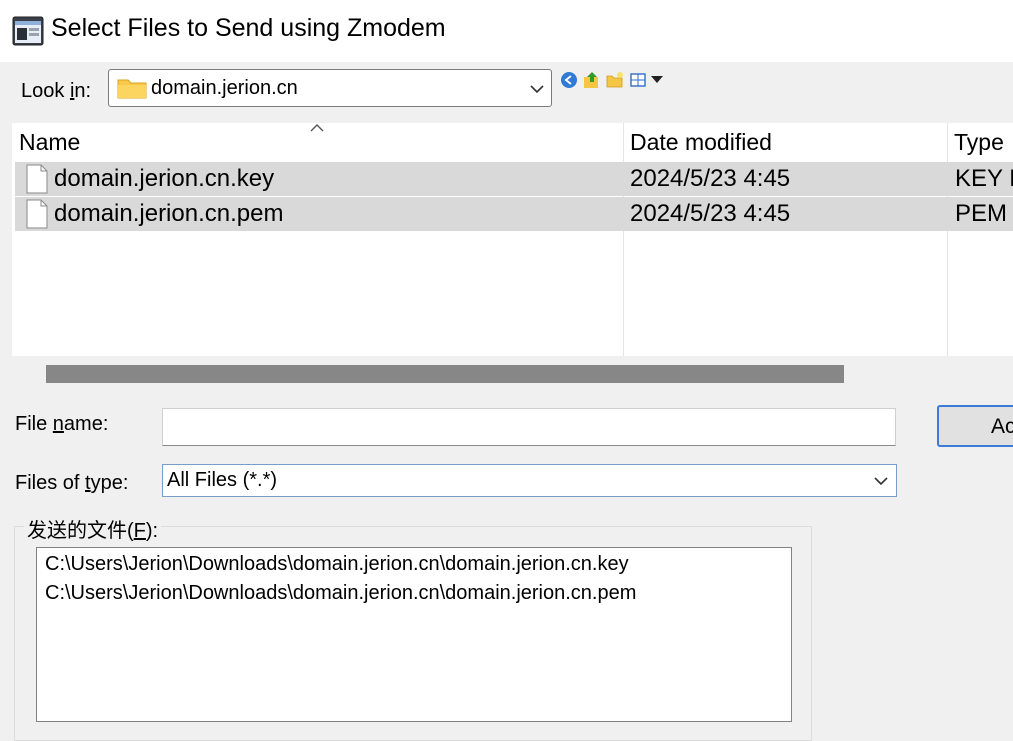 The width and height of the screenshot is (1013, 741). What do you see at coordinates (981, 213) in the screenshot?
I see `file-type-cell: PEM` at bounding box center [981, 213].